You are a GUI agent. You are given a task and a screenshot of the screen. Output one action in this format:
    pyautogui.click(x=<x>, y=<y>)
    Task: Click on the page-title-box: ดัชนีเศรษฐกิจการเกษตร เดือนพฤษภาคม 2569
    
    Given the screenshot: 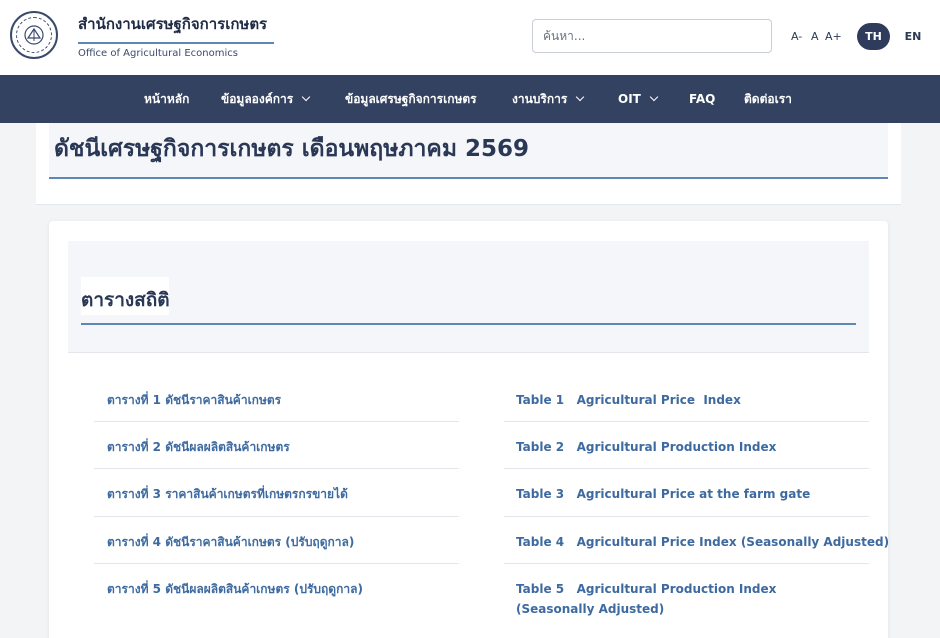 What is the action you would take?
    pyautogui.click(x=468, y=151)
    